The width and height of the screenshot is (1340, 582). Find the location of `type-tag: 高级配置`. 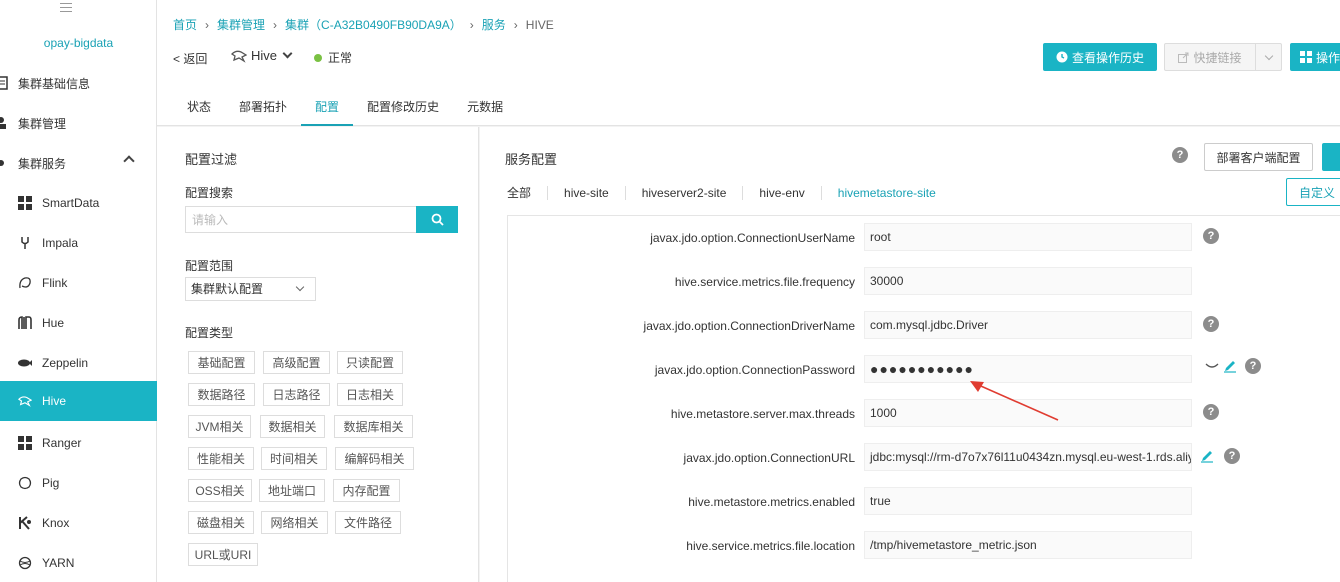

type-tag: 高级配置 is located at coordinates (296, 362).